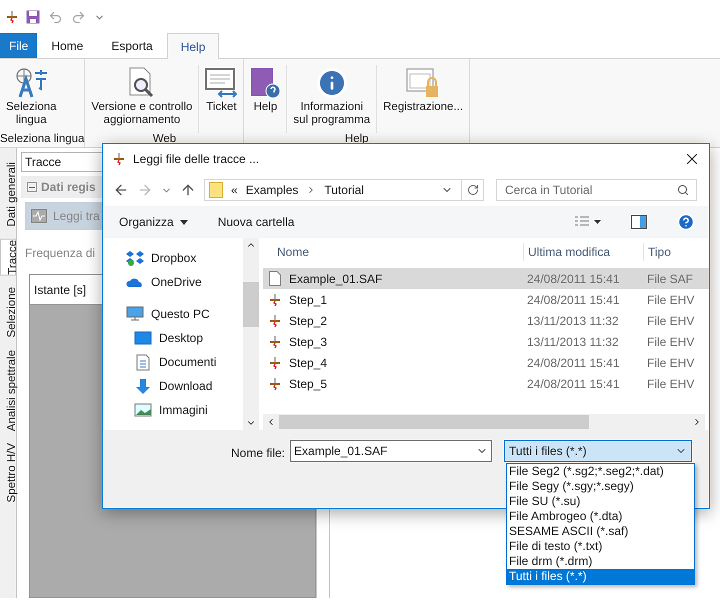 This screenshot has width=720, height=600. What do you see at coordinates (486, 299) in the screenshot?
I see `file-row: Step_1 24/08/2011 15:41 File EHV` at bounding box center [486, 299].